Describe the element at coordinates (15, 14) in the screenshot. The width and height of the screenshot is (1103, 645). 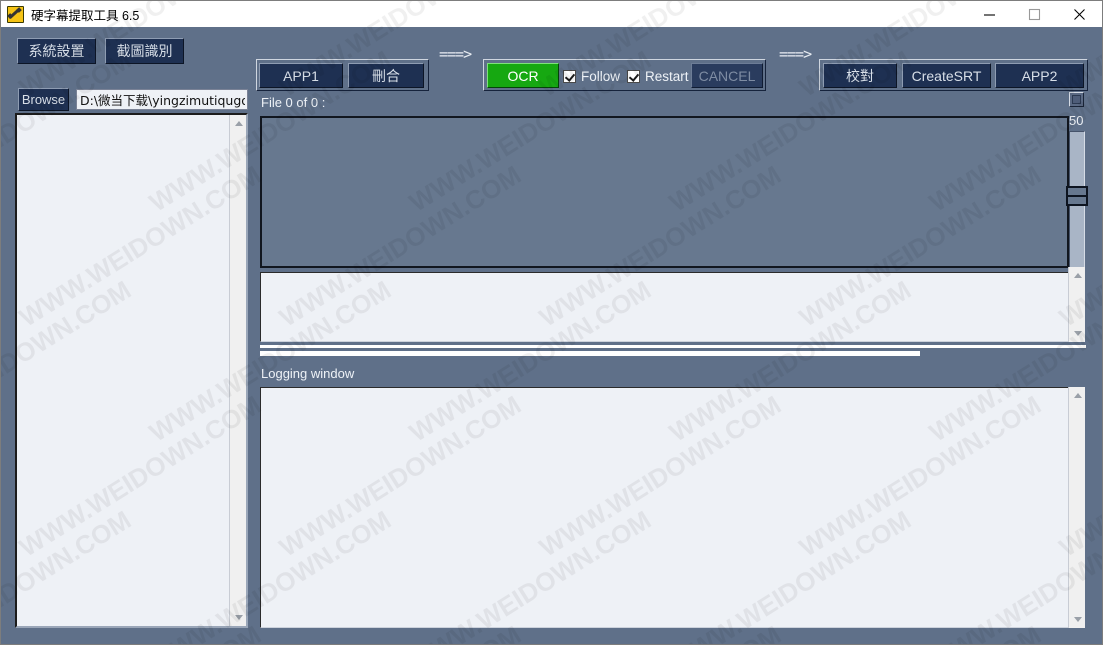
I see `srt-app-icon` at that location.